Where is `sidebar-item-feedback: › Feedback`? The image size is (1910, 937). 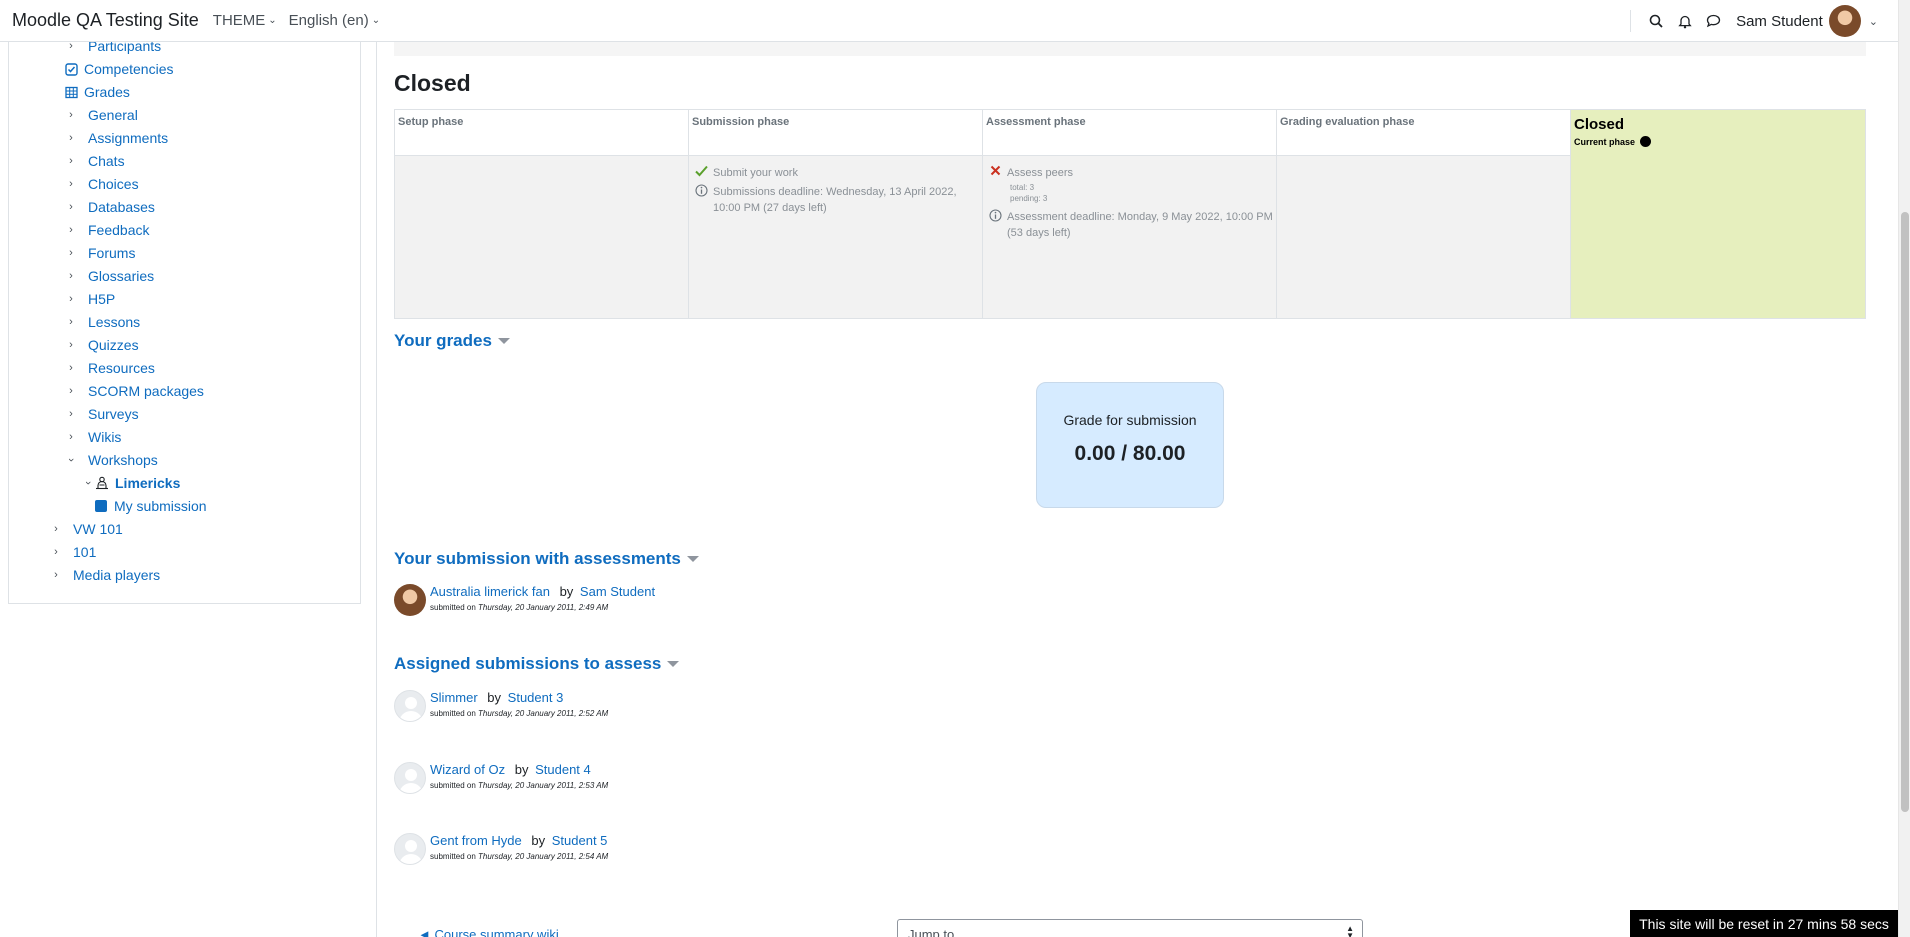
sidebar-item-feedback: › Feedback is located at coordinates (107, 230).